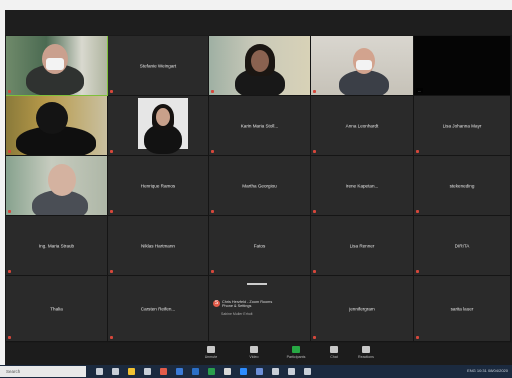  What do you see at coordinates (211, 354) in the screenshot?
I see `unmute-button: Unmute` at bounding box center [211, 354].